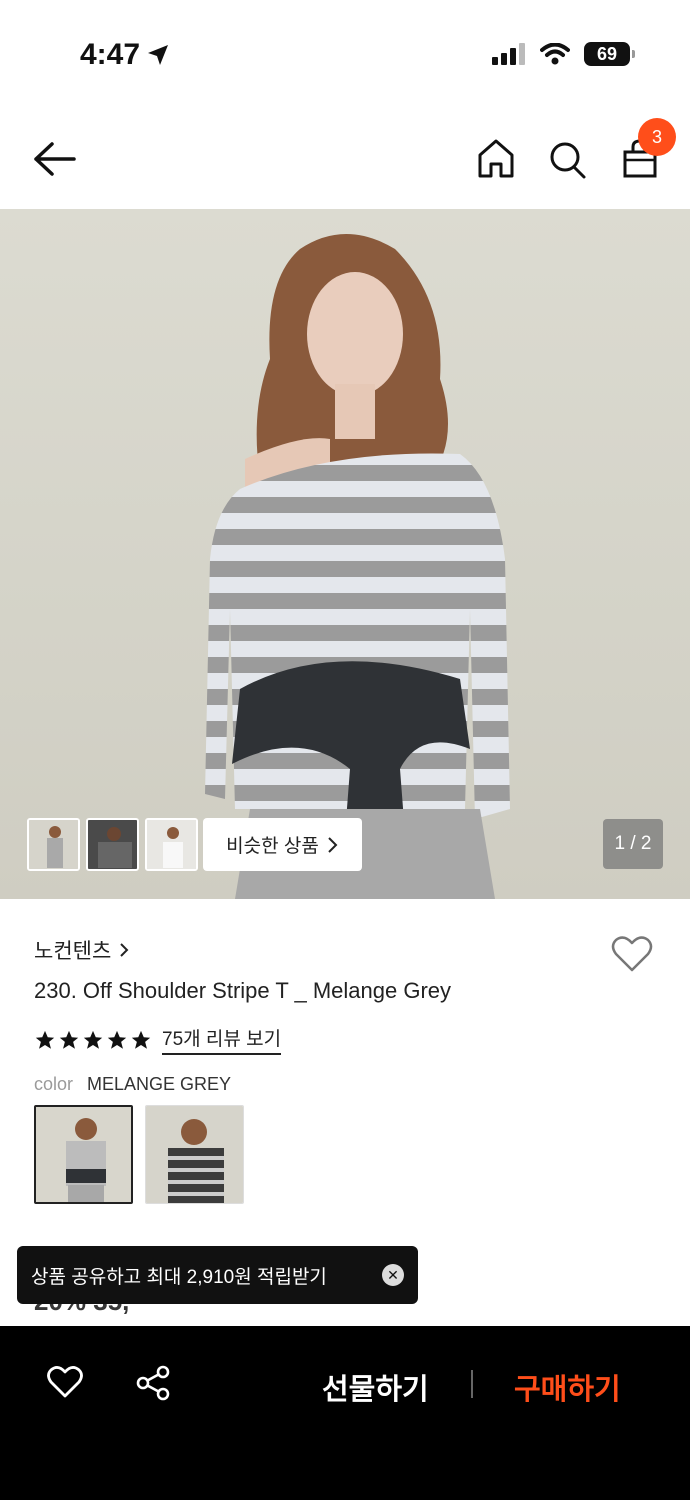 This screenshot has height=1500, width=690. I want to click on back-arrow-icon, so click(55, 159).